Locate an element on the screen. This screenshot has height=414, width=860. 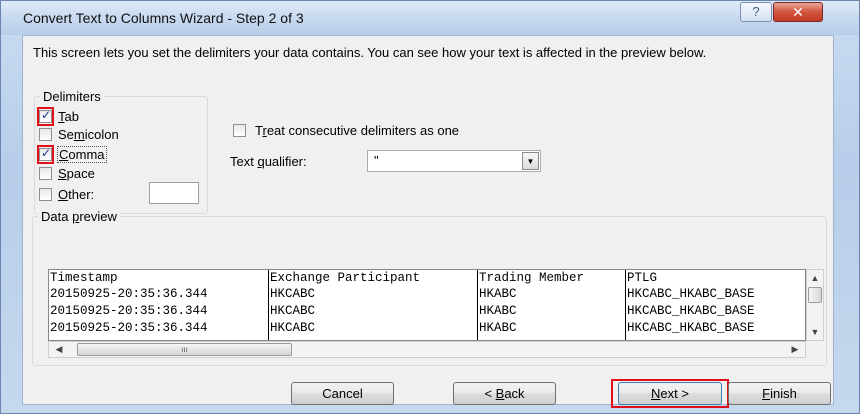
scroll-right-arrow-icon: ▶ is located at coordinates (795, 349).